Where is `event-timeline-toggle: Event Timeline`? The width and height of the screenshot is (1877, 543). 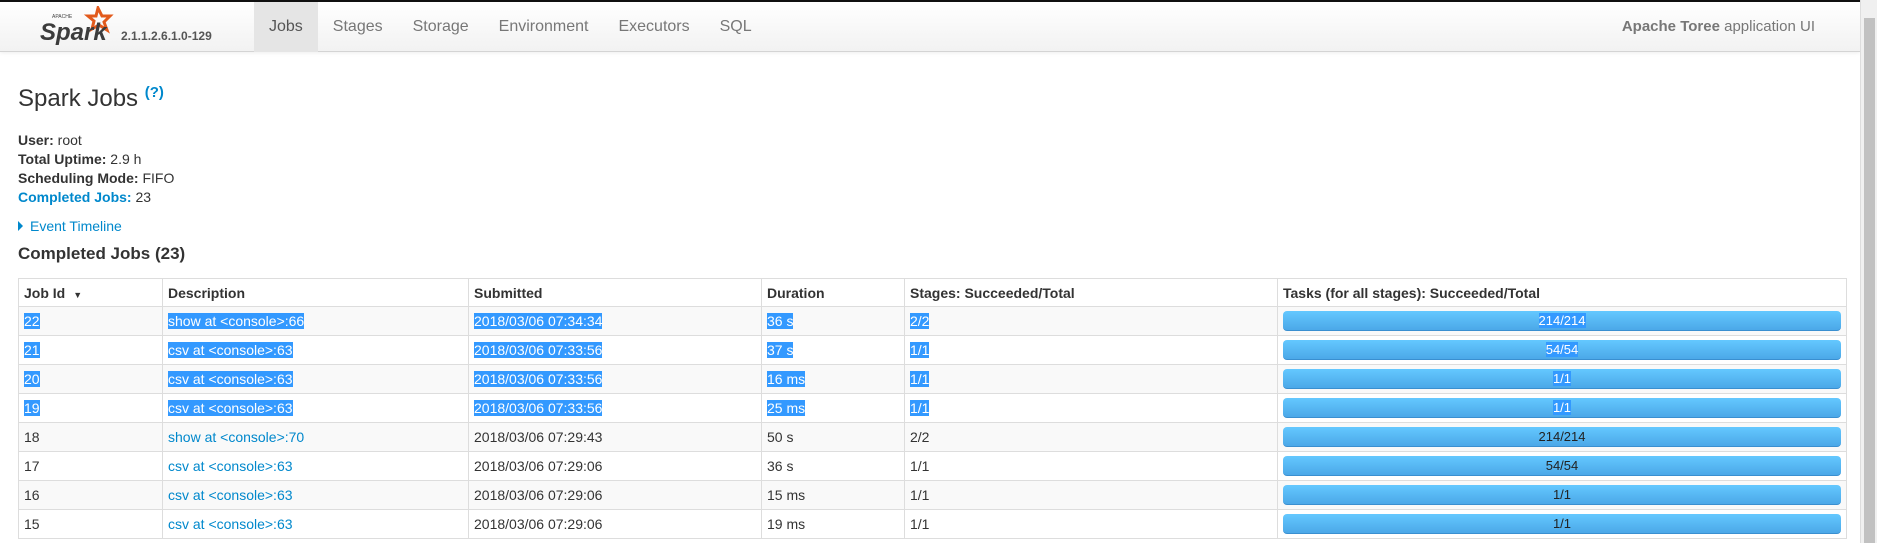
event-timeline-toggle: Event Timeline is located at coordinates (101, 226).